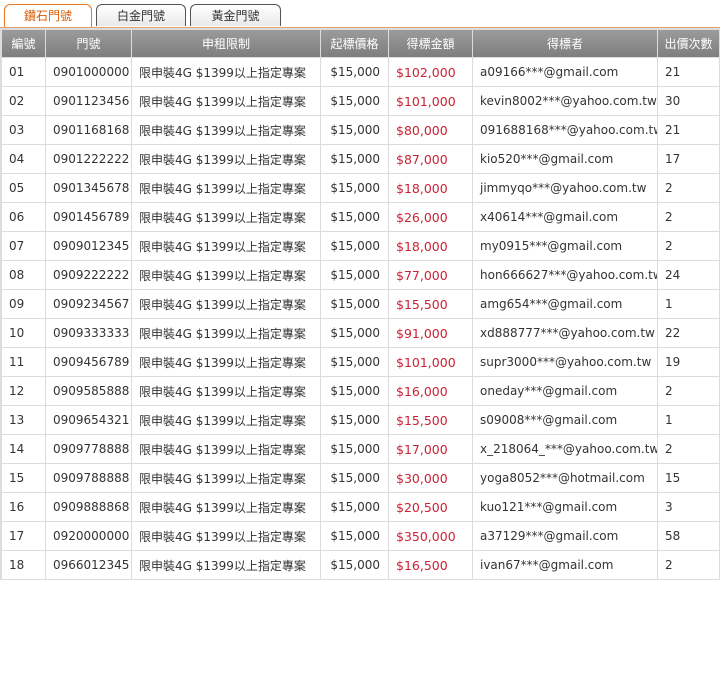 The width and height of the screenshot is (720, 685). I want to click on phone-number: 0909456789, so click(88, 362).